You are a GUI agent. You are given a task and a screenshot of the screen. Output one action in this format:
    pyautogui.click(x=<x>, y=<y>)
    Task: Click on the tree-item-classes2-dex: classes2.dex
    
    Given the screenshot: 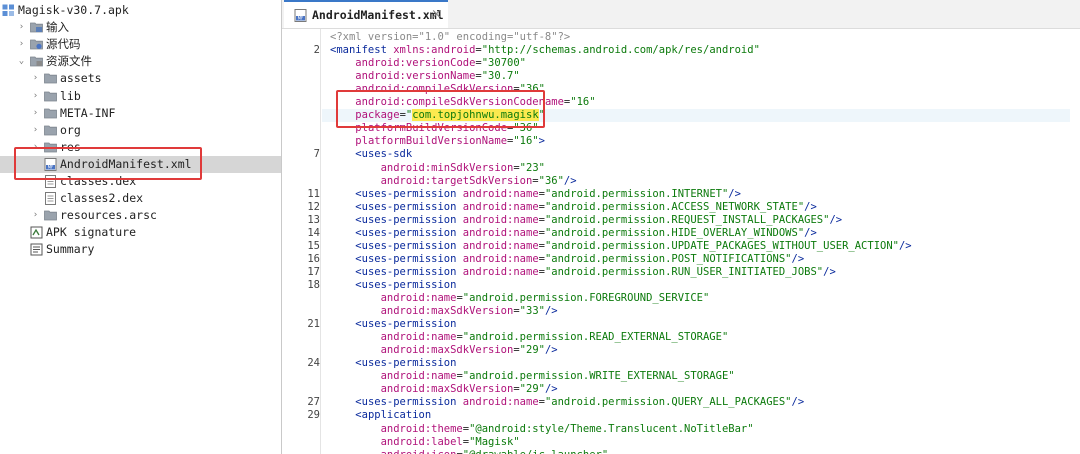 What is the action you would take?
    pyautogui.click(x=140, y=198)
    